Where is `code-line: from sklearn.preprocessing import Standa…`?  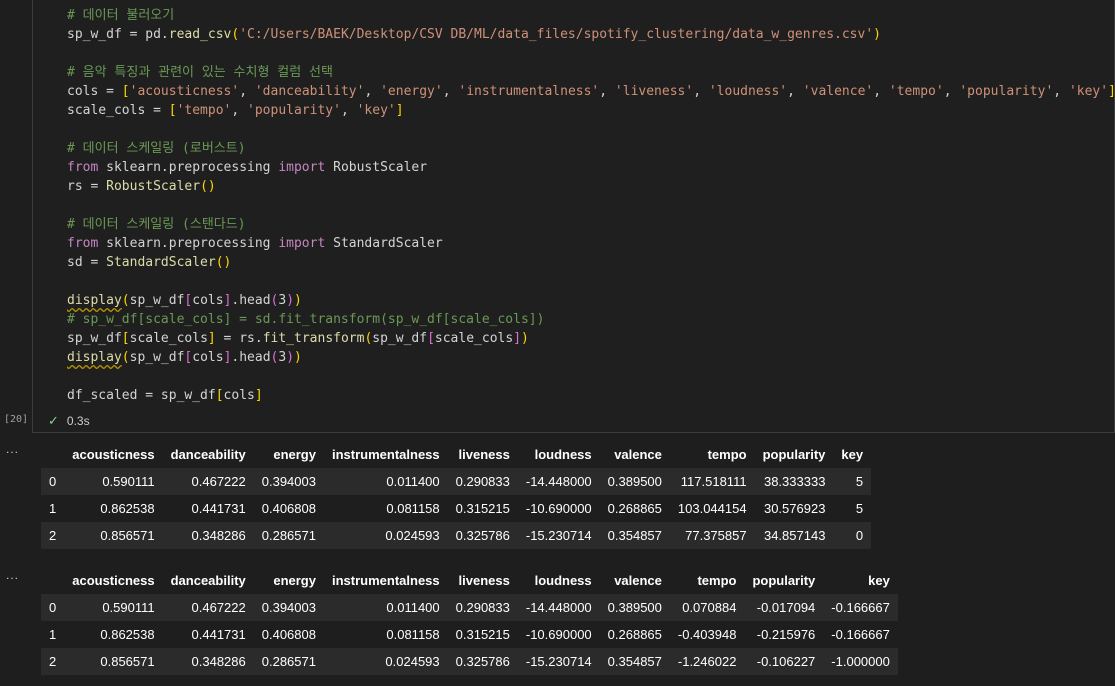
code-line: from sklearn.preprocessing import Standa… is located at coordinates (591, 243).